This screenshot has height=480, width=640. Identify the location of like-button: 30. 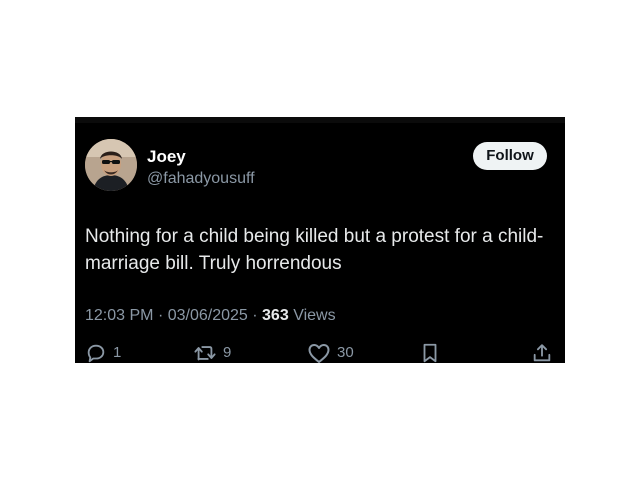
(330, 352).